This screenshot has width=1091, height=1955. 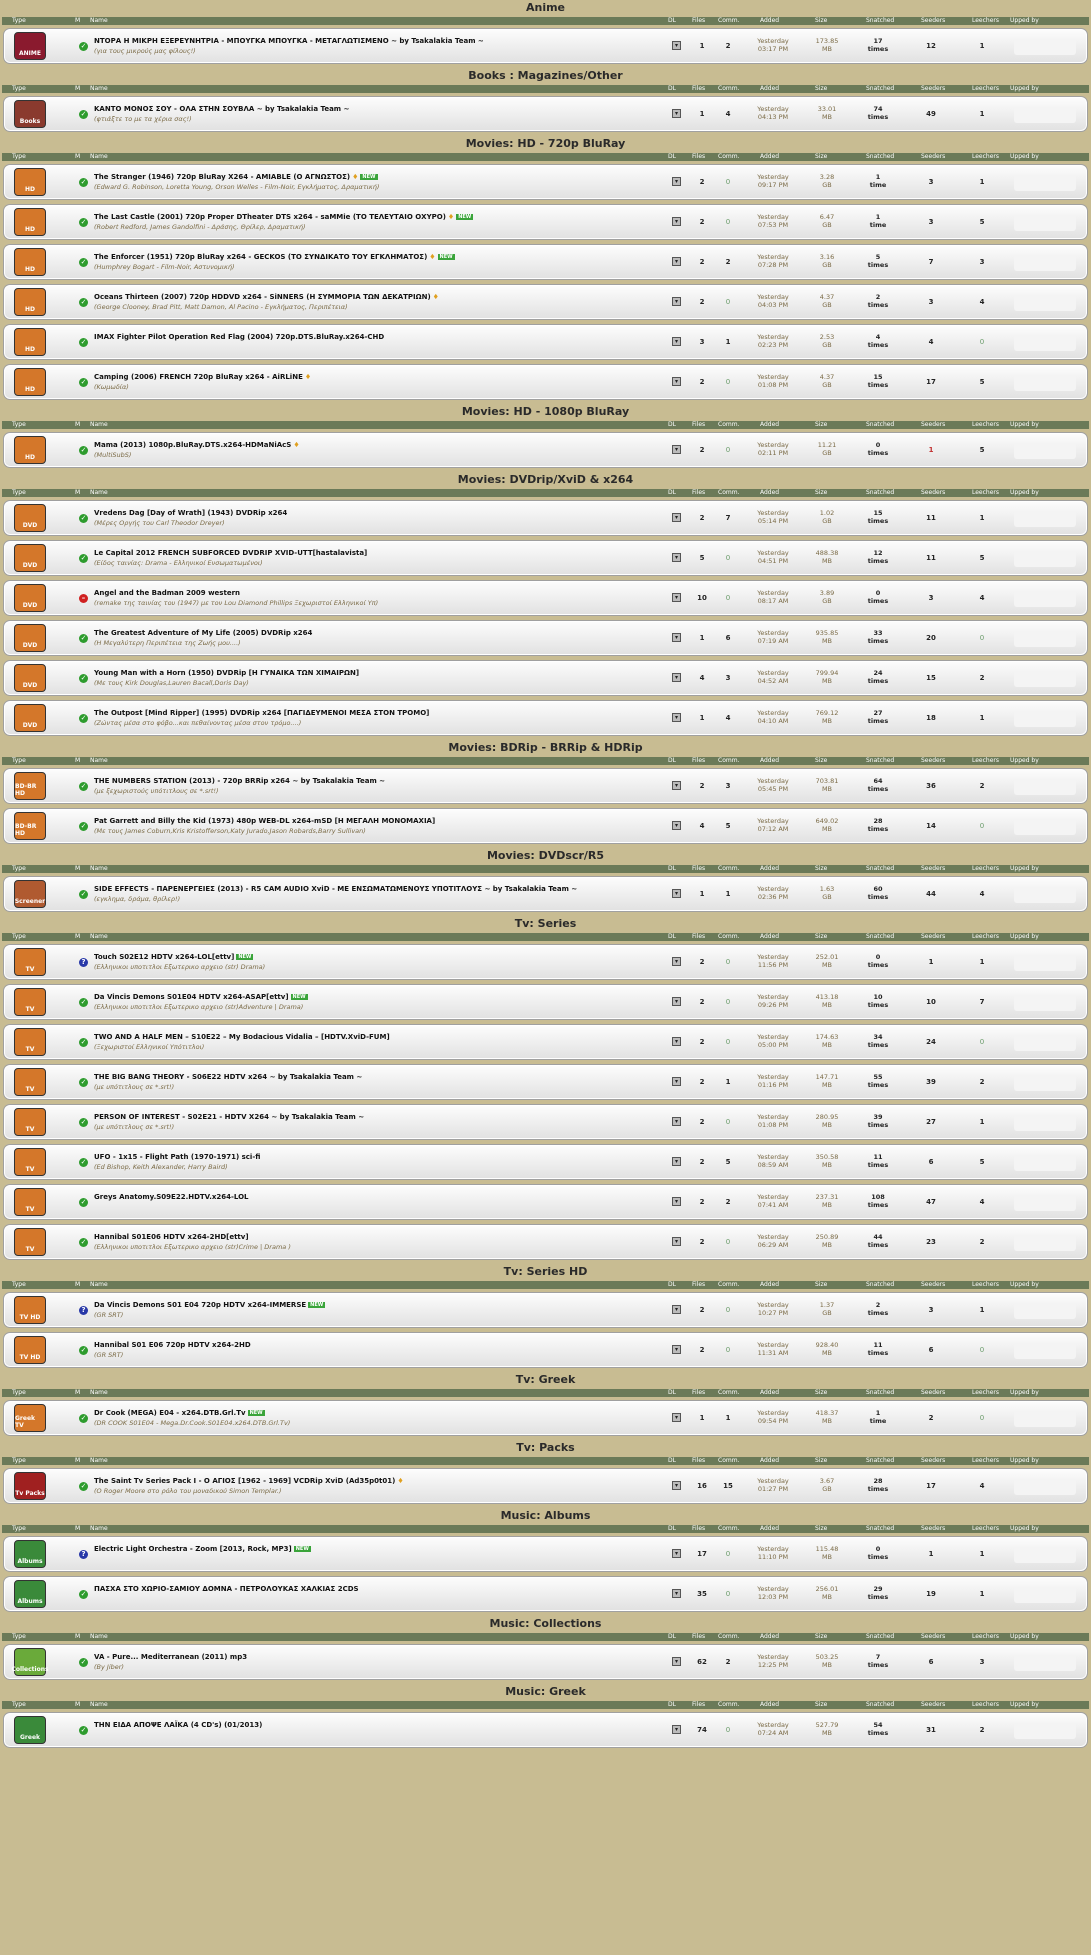 I want to click on seeders-count: 39, so click(x=931, y=1082).